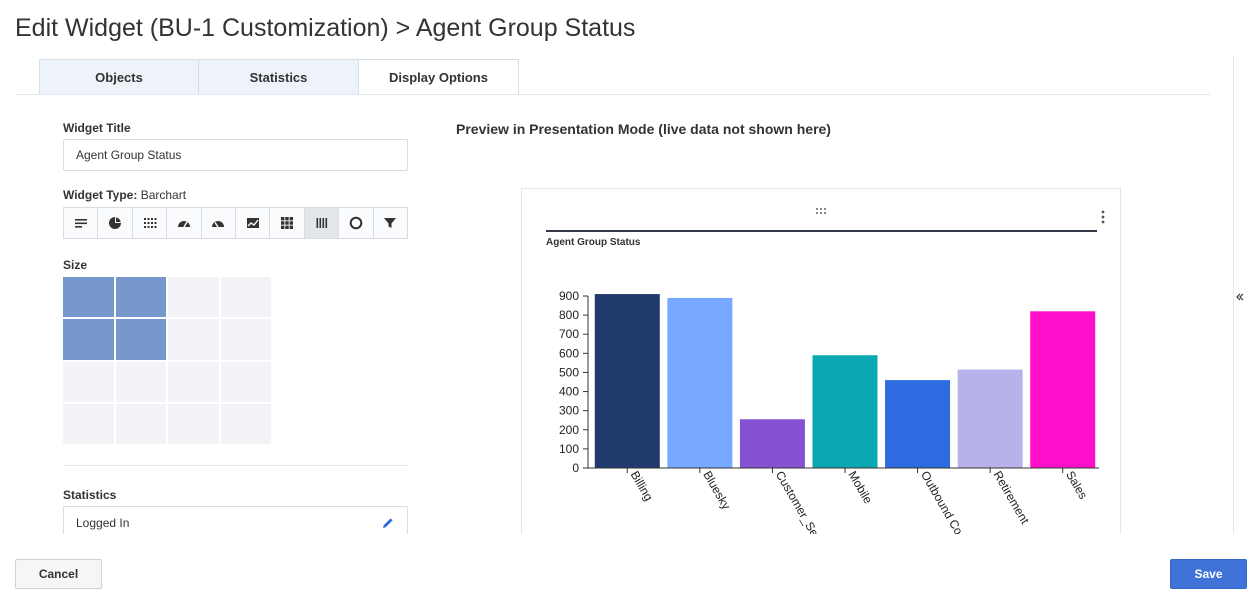 Image resolution: width=1260 pixels, height=609 pixels. What do you see at coordinates (716, 490) in the screenshot?
I see `x-tick-label: Bluesky` at bounding box center [716, 490].